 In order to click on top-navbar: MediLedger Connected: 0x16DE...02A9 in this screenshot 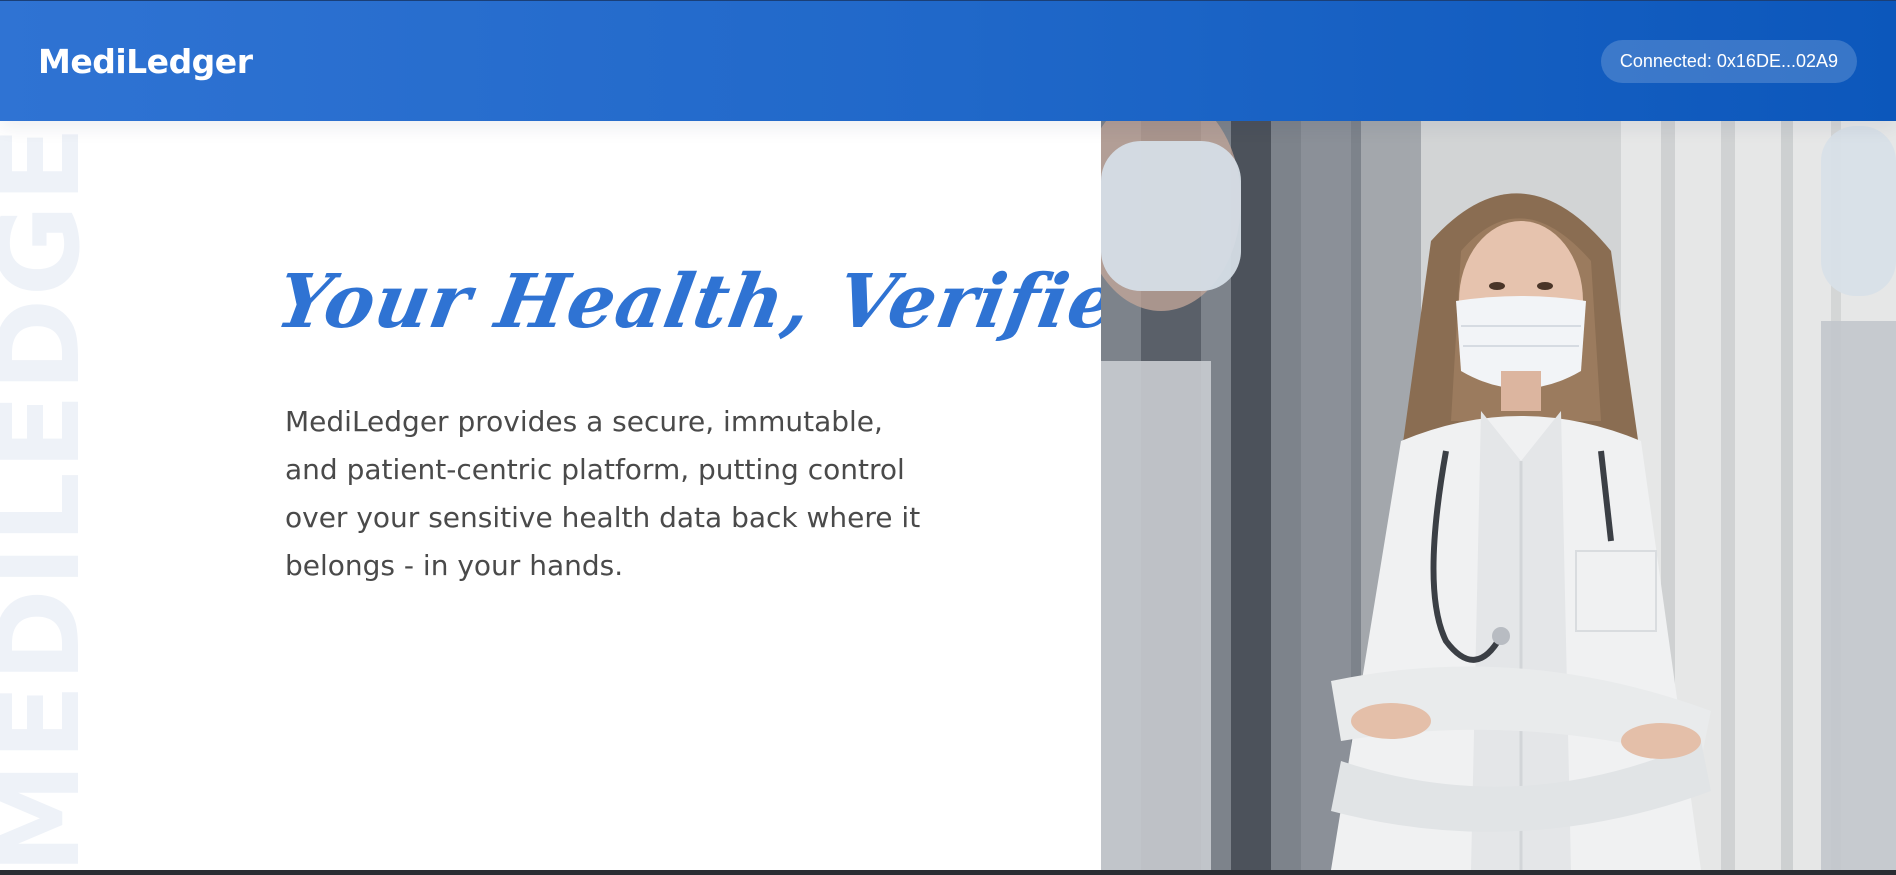, I will do `click(948, 60)`.